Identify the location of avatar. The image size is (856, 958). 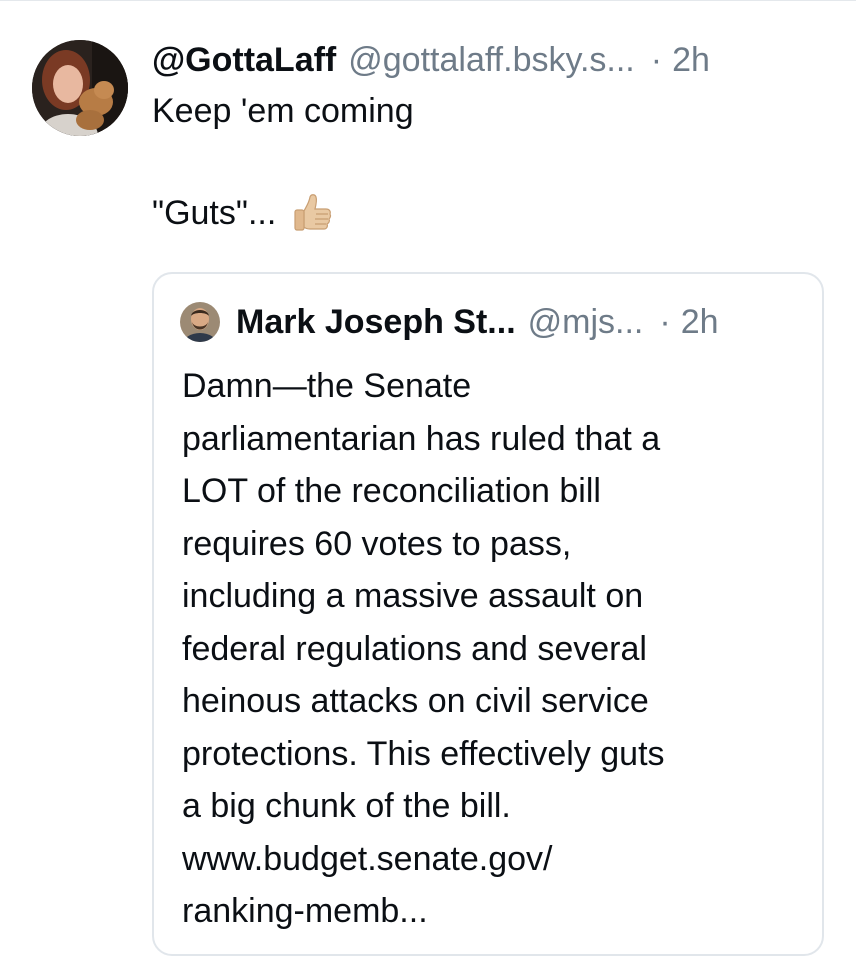
(80, 88).